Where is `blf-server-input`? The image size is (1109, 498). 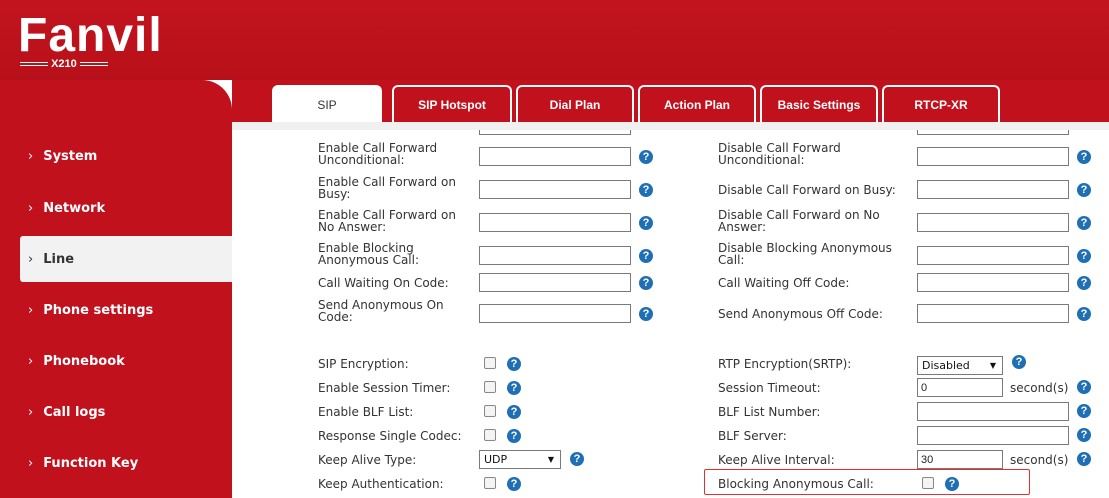
blf-server-input is located at coordinates (993, 435).